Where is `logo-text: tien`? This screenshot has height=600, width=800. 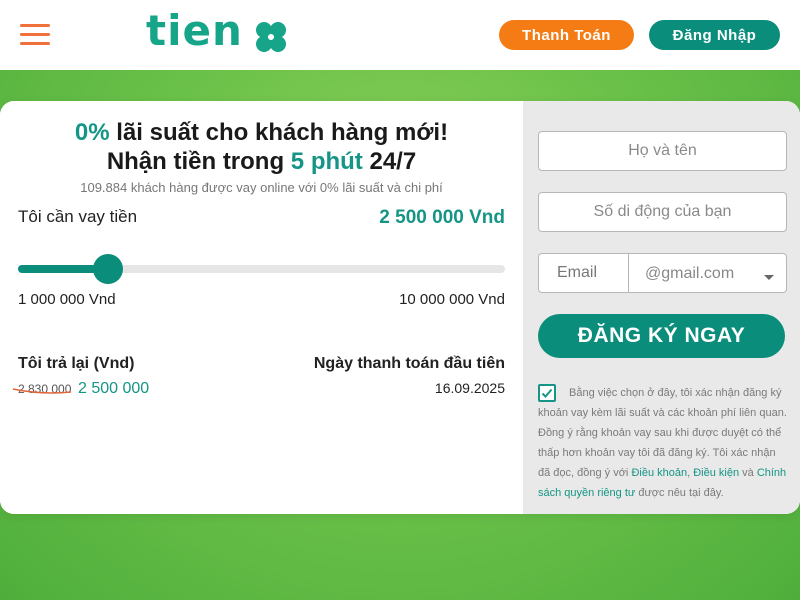
logo-text: tien is located at coordinates (194, 30).